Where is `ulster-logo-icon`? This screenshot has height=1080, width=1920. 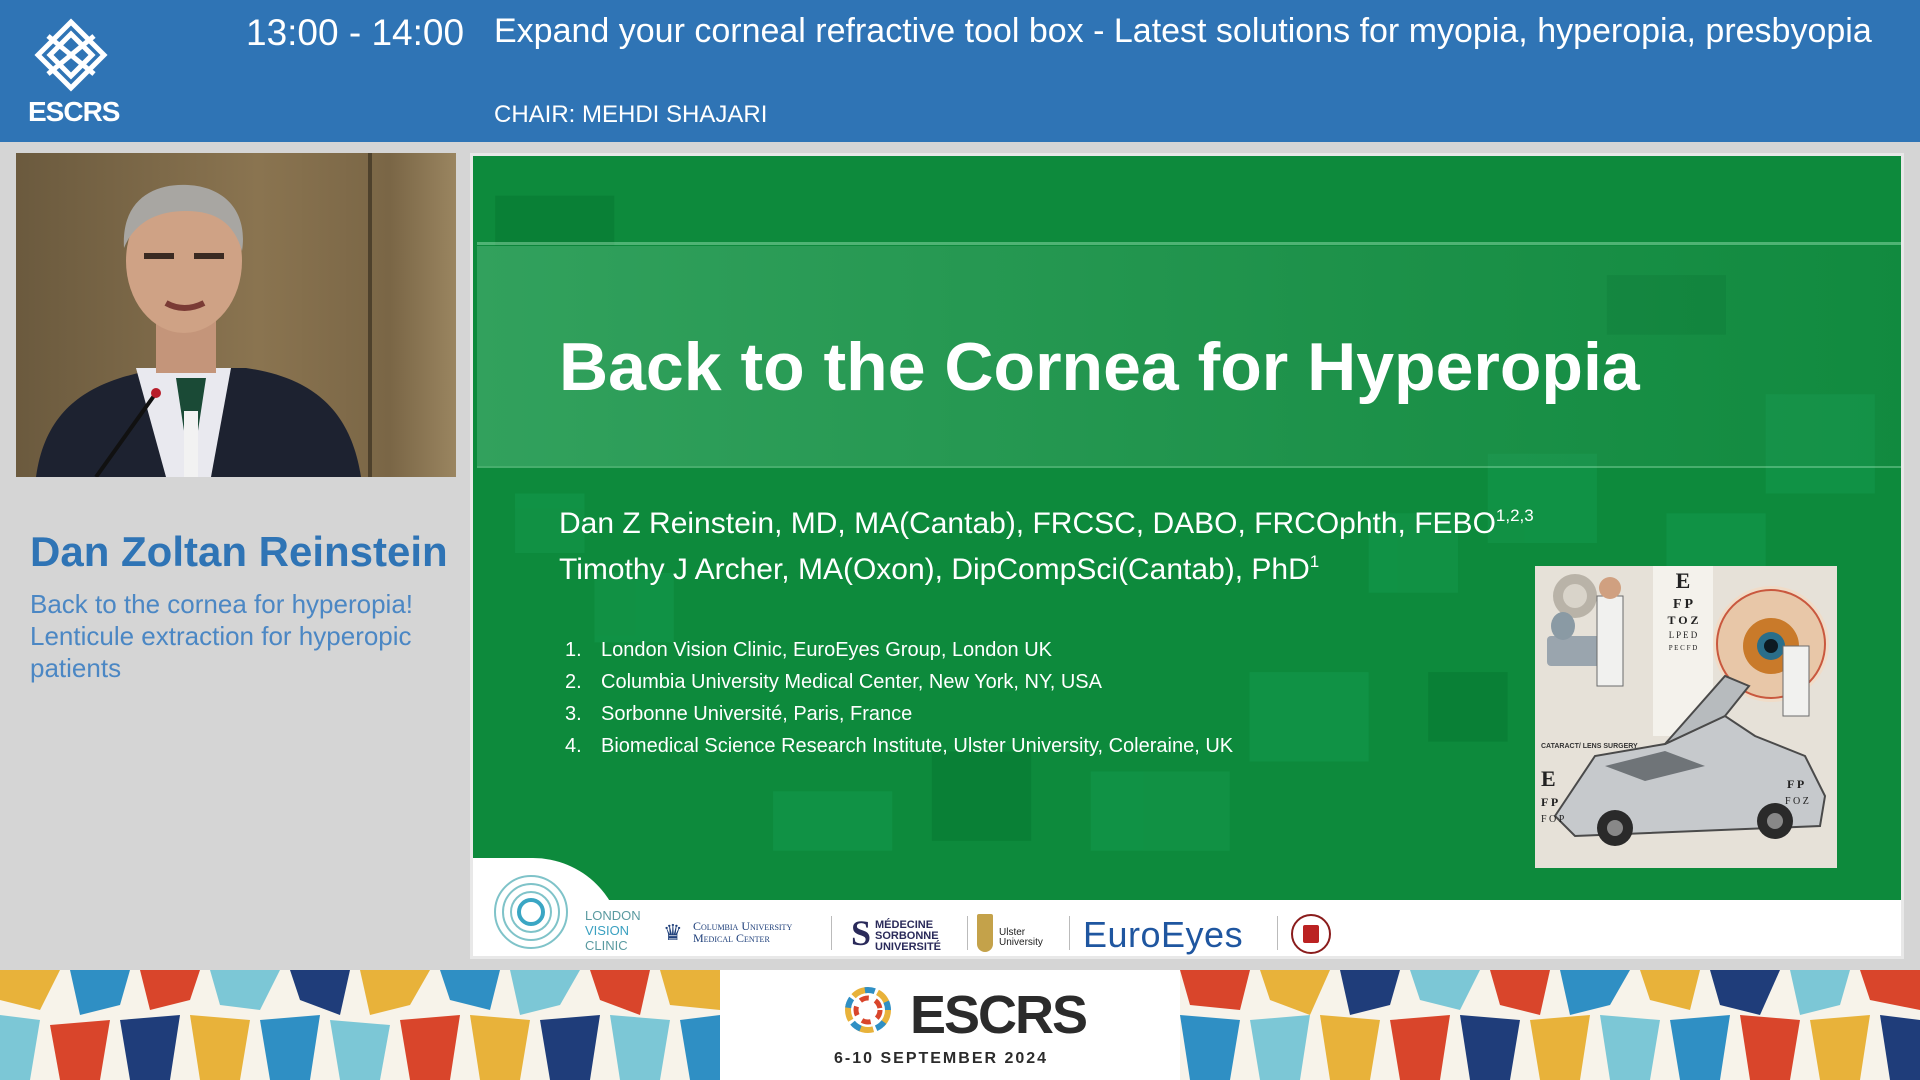 ulster-logo-icon is located at coordinates (985, 933).